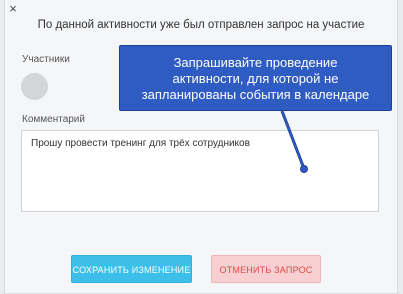 The image size is (403, 294). Describe the element at coordinates (266, 269) in the screenshot. I see `cancel-request-button: ОТМЕНИТЬ ЗАПРОС` at that location.